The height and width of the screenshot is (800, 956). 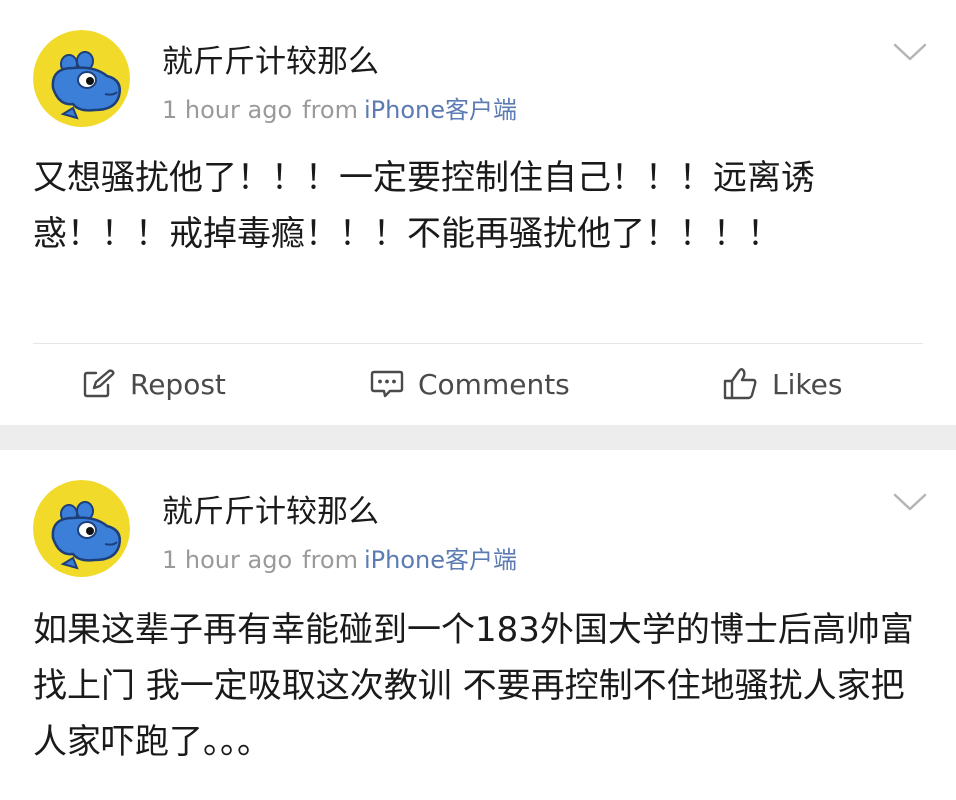 I want to click on post-separator, so click(x=478, y=437).